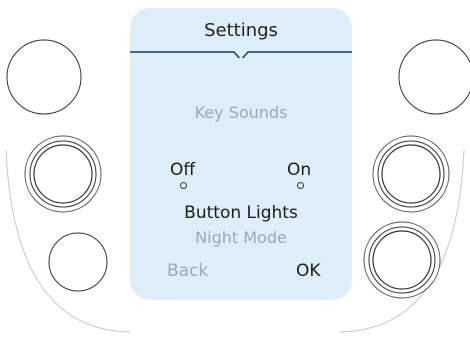  What do you see at coordinates (187, 271) in the screenshot?
I see `softkey-back: Back` at bounding box center [187, 271].